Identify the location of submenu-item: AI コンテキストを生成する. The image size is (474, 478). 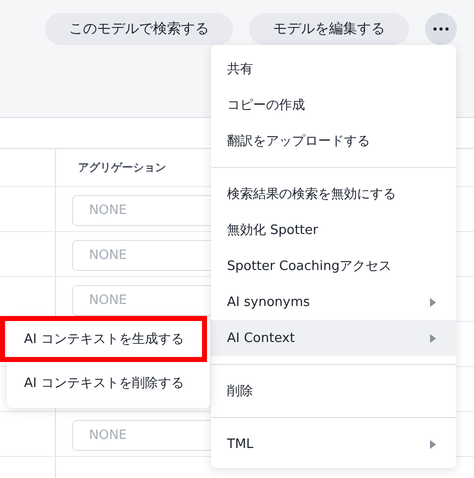
(103, 339).